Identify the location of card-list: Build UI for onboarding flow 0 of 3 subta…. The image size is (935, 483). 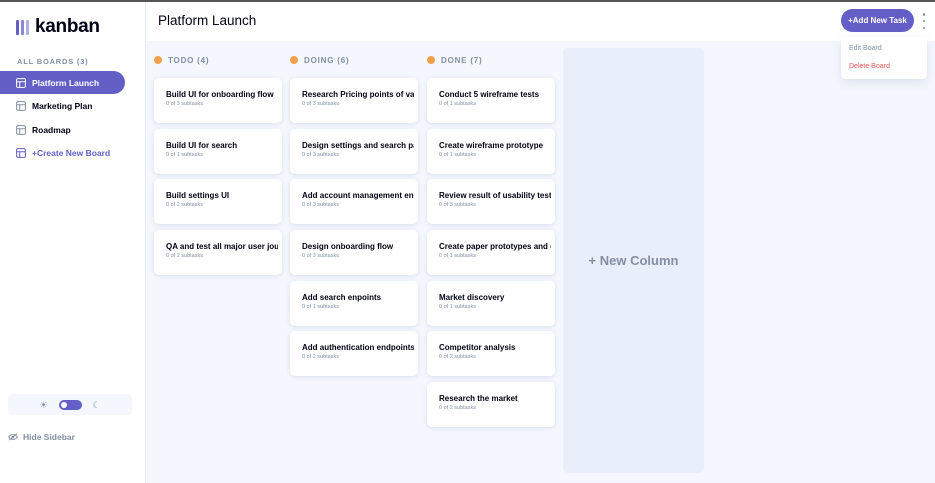
(218, 179).